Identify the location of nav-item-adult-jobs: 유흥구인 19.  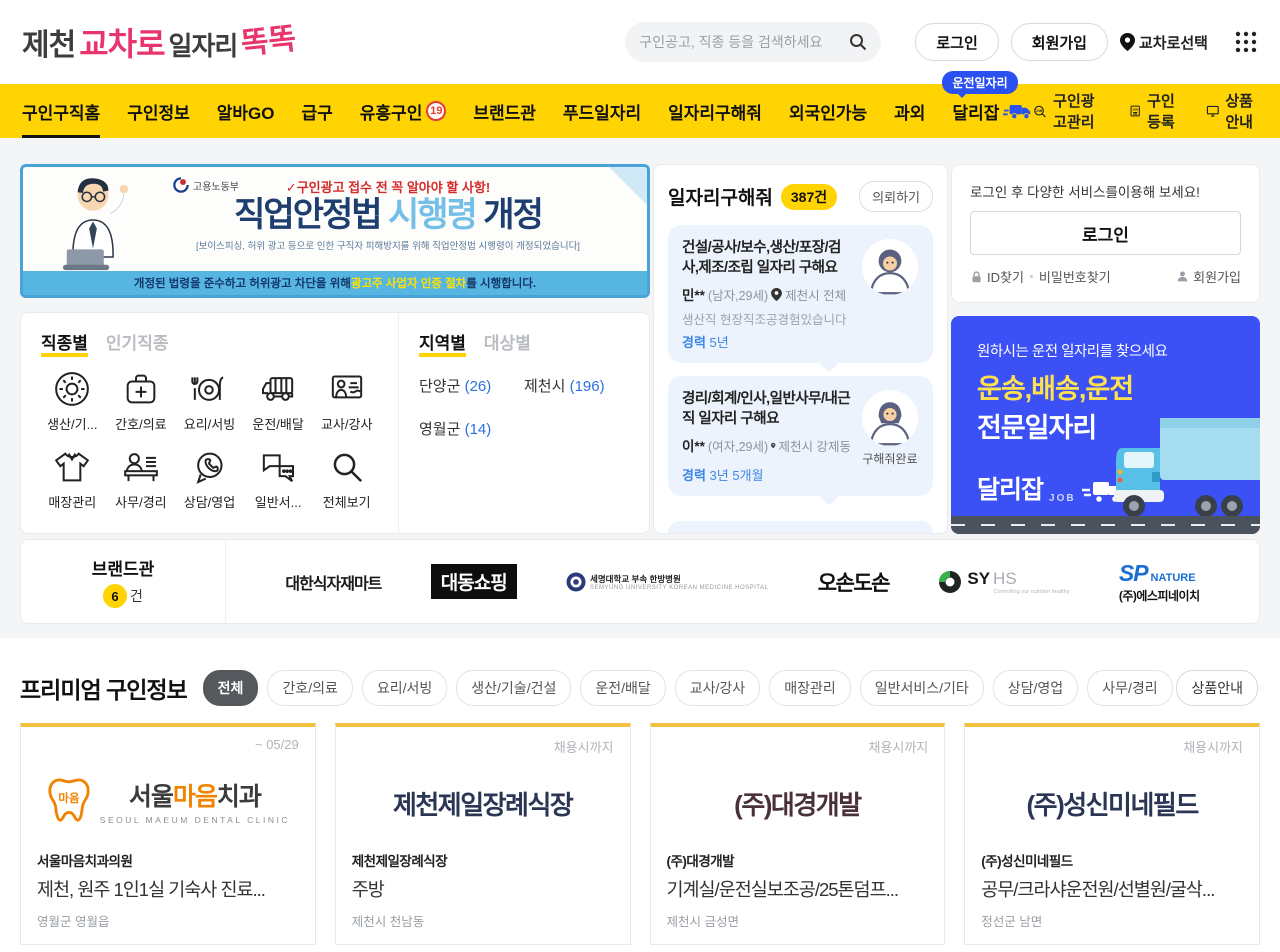
(403, 111).